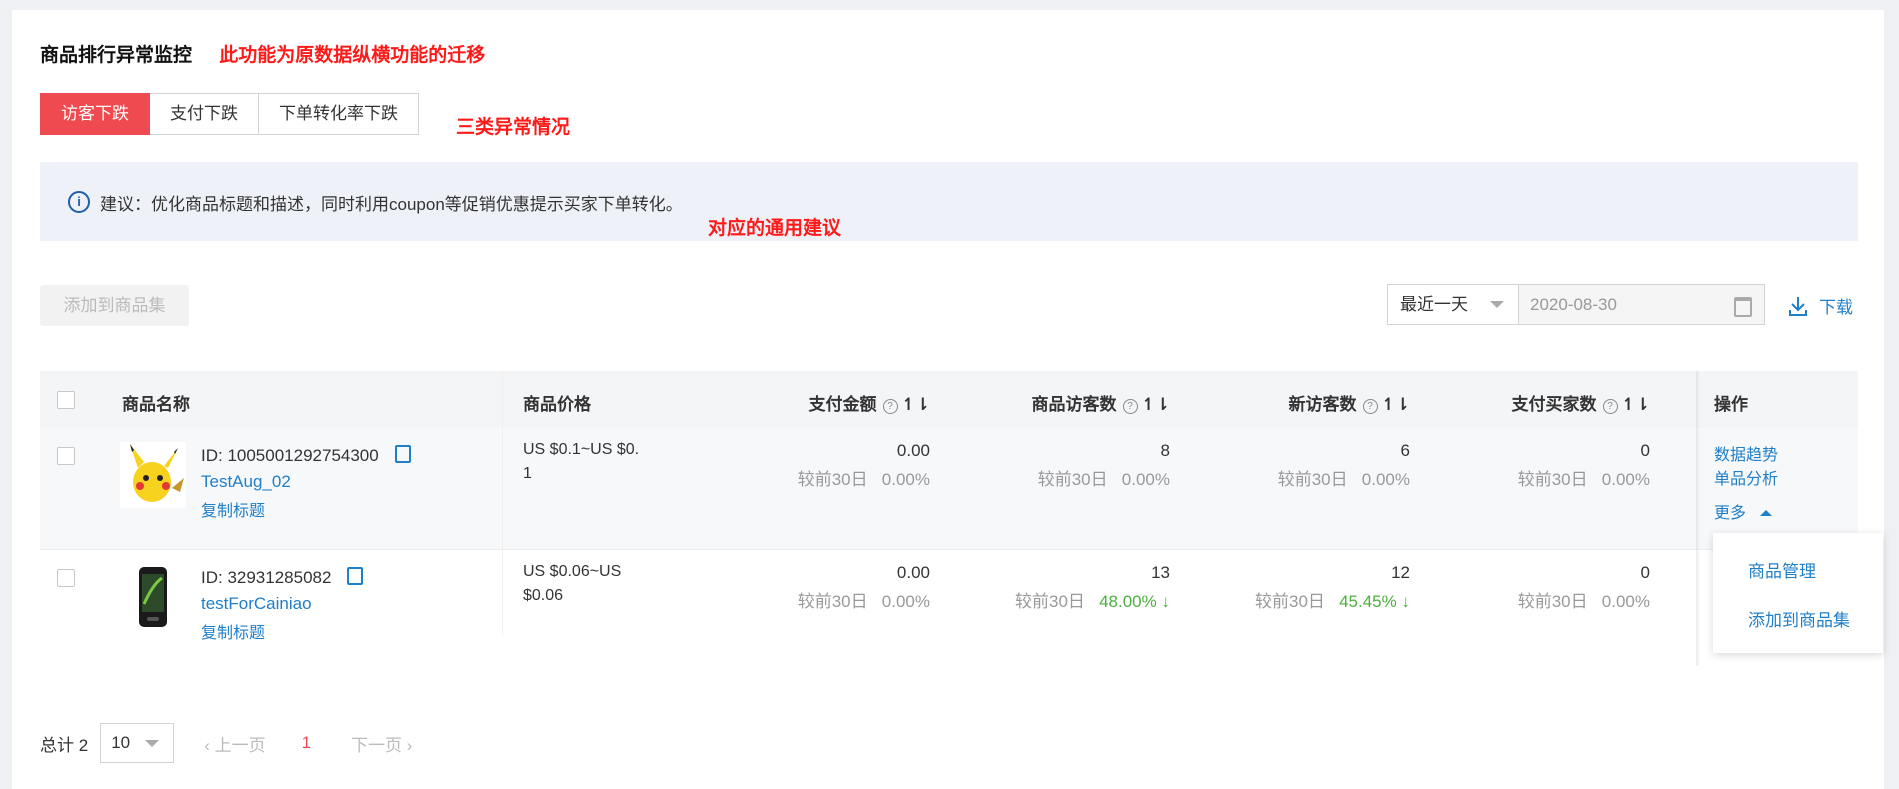 The height and width of the screenshot is (789, 1899). Describe the element at coordinates (502, 503) in the screenshot. I see `column-divider` at that location.